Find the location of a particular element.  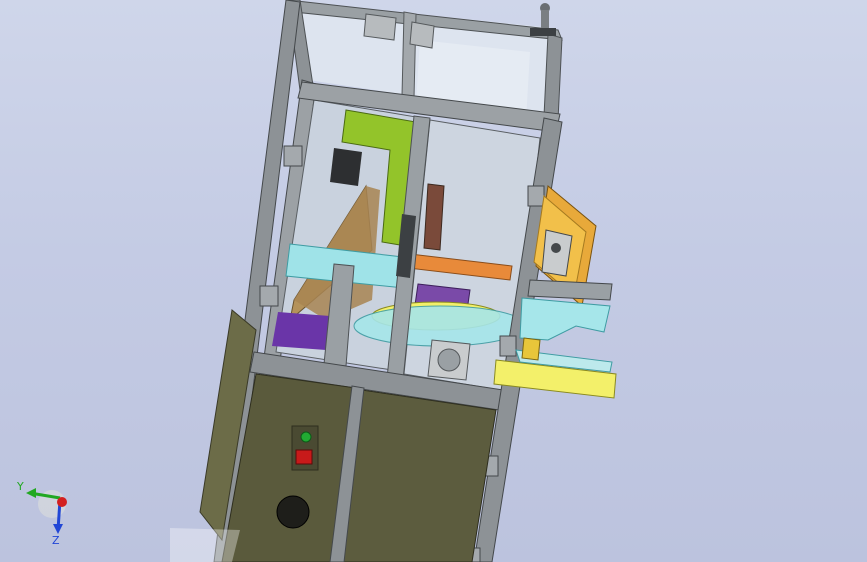

triad-z-label: Z is located at coordinates (56, 540).